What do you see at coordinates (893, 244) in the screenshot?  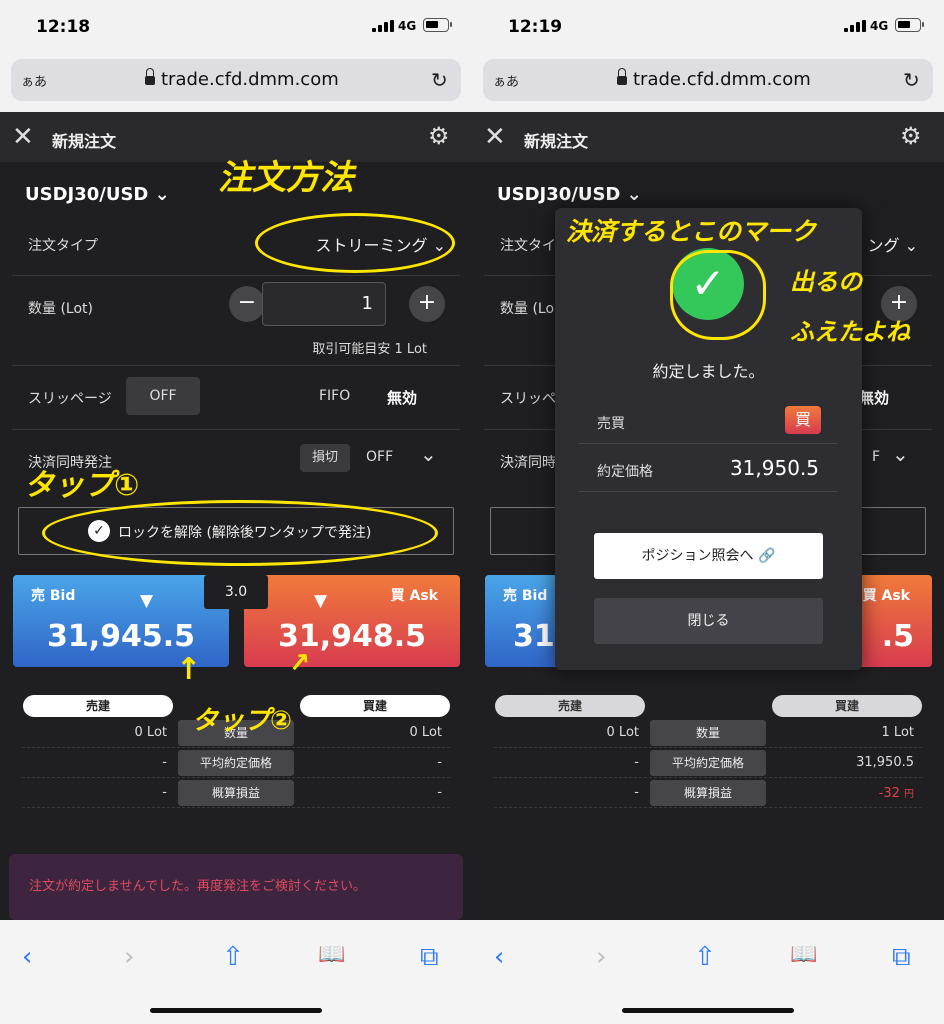 I see `order-type-select: ング ⌄` at bounding box center [893, 244].